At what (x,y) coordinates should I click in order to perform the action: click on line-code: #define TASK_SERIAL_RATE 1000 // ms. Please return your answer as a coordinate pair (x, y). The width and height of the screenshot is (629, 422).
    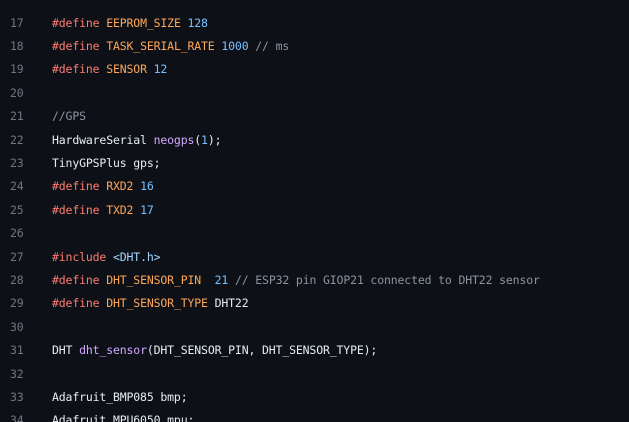
    Looking at the image, I should click on (164, 46).